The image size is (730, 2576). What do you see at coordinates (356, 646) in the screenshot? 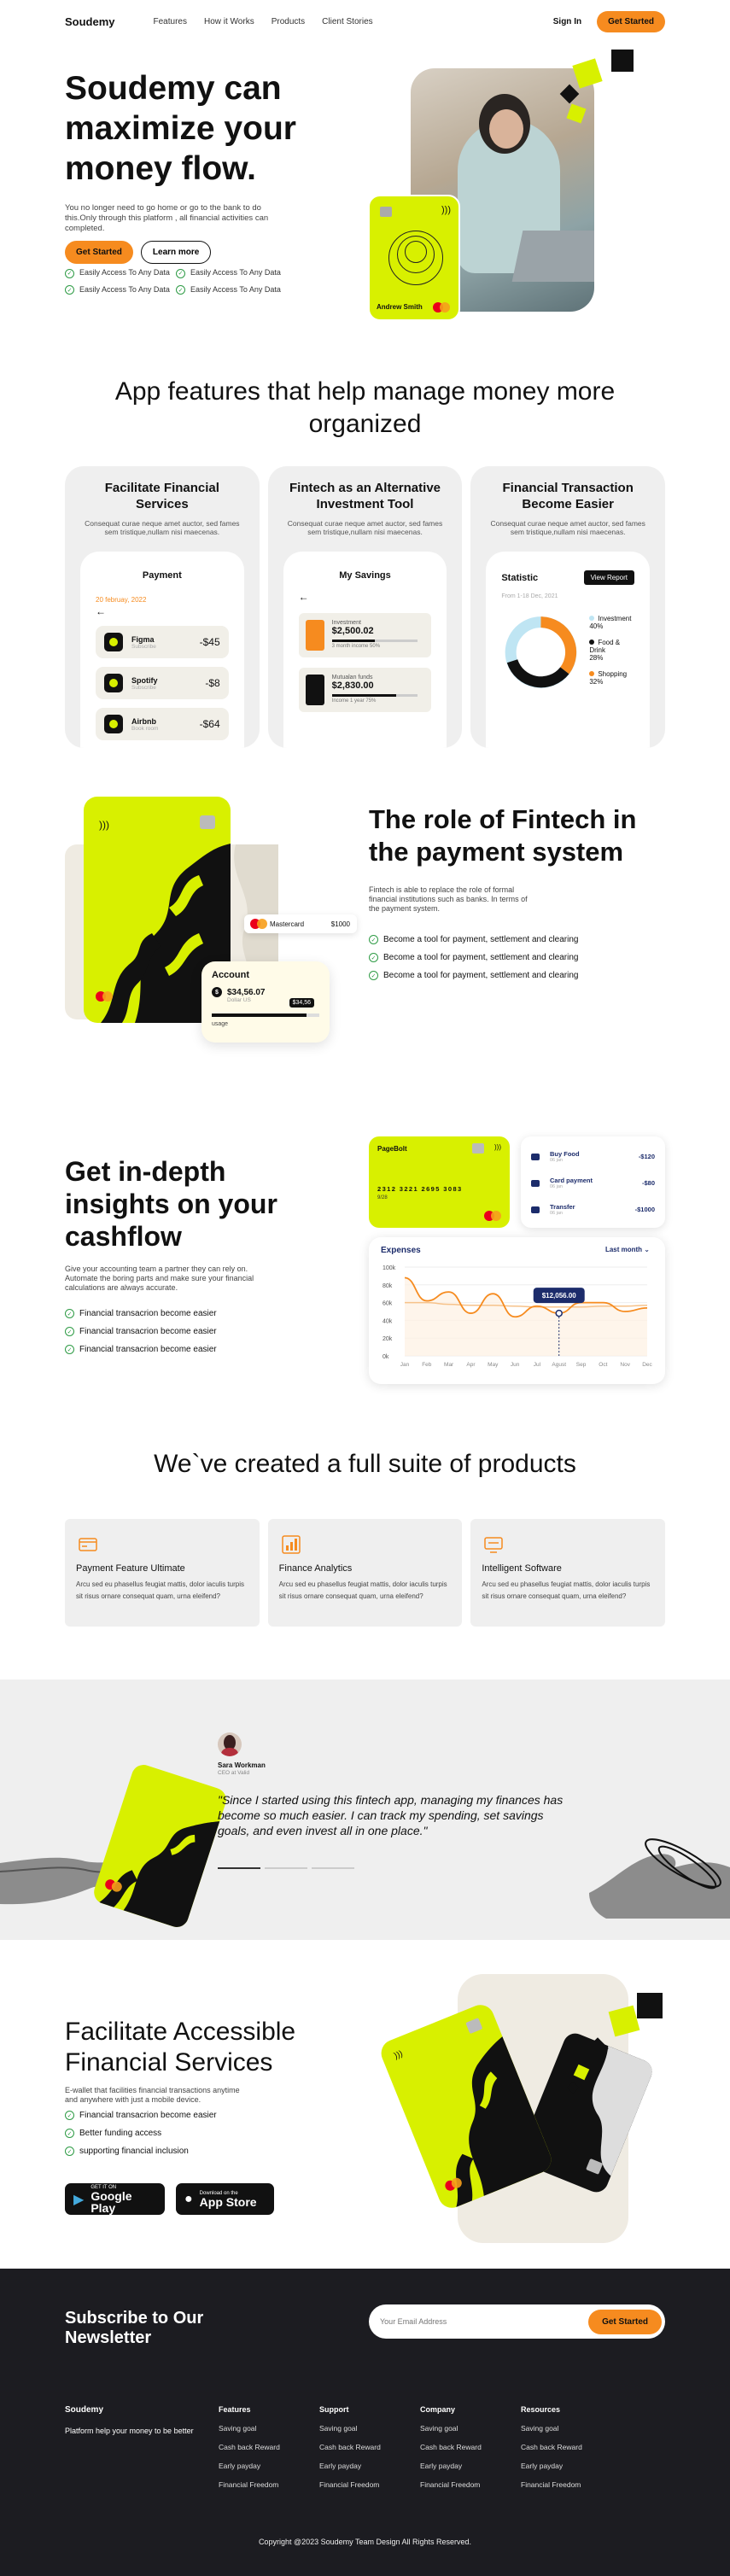
I see `savings-item-note: 3 month income 50%` at bounding box center [356, 646].